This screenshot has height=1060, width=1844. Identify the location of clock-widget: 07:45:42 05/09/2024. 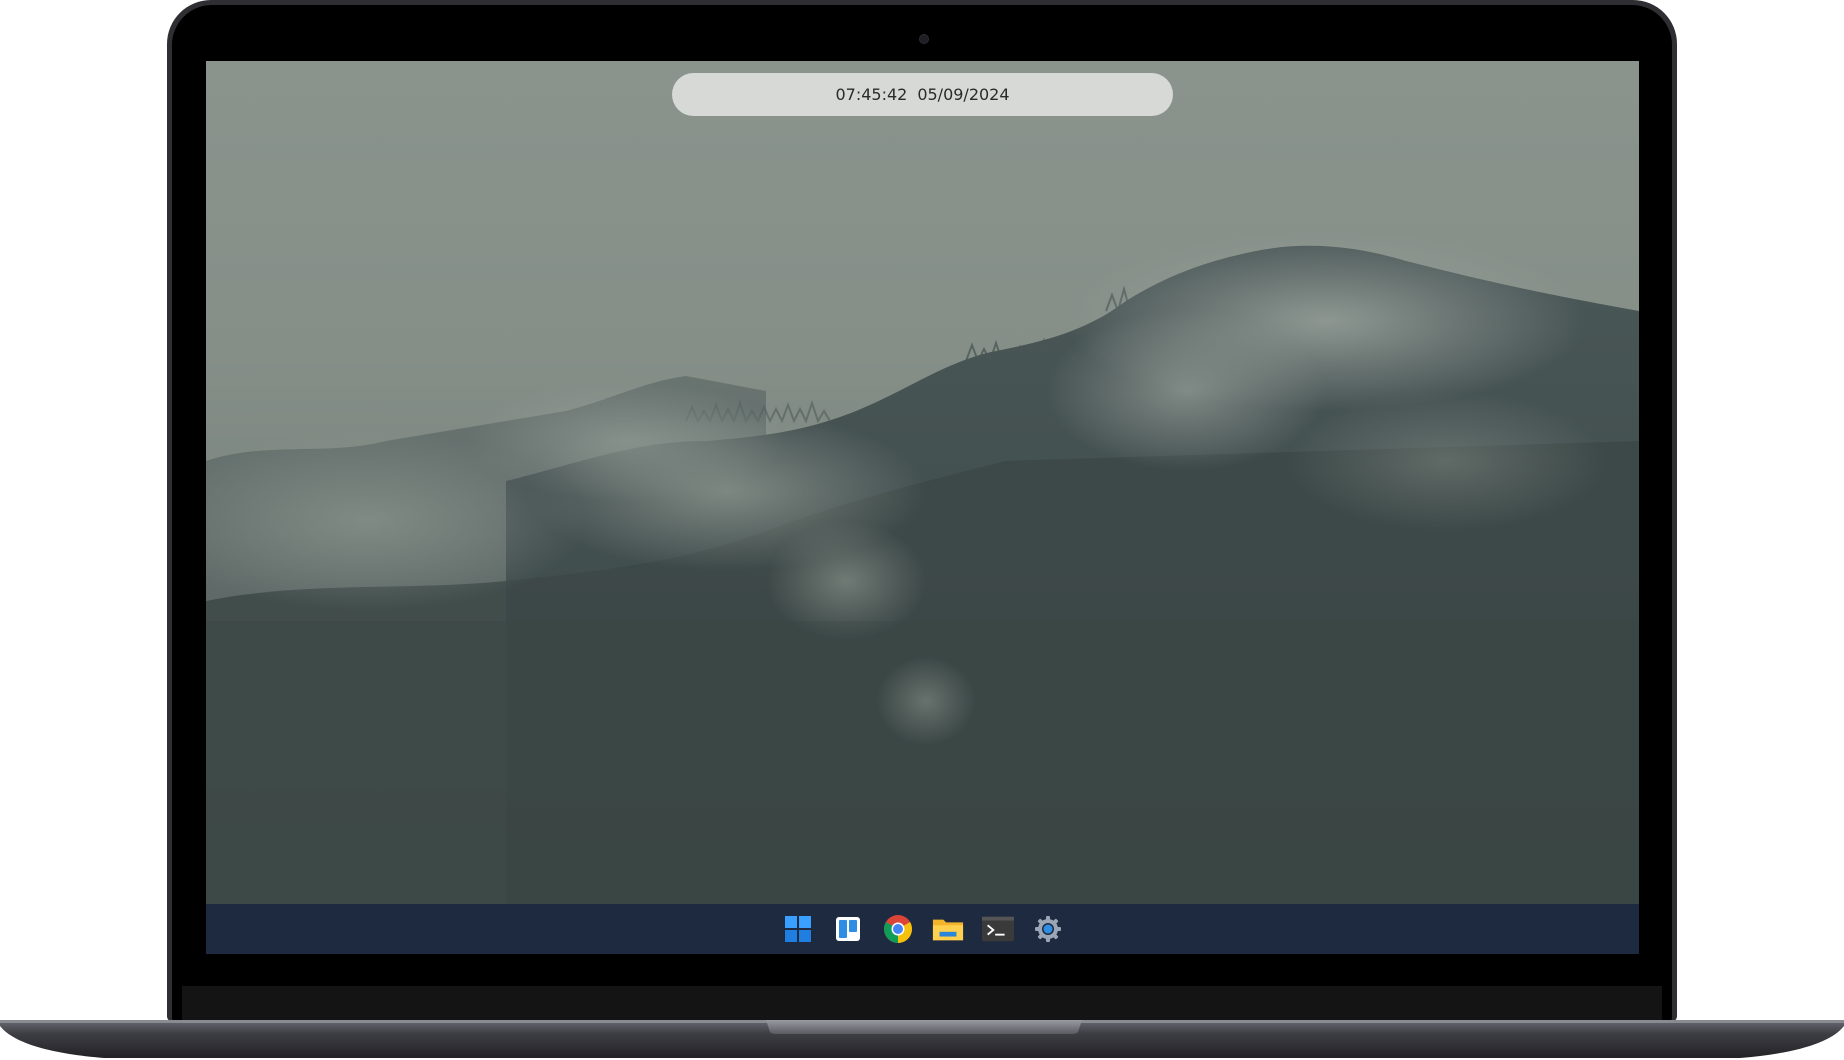
(922, 94).